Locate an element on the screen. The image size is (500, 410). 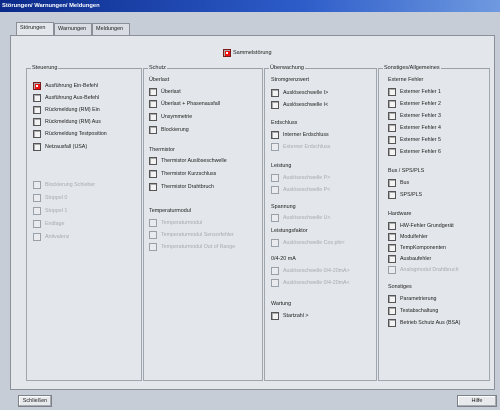
checkbox-endlage is located at coordinates (37, 224).